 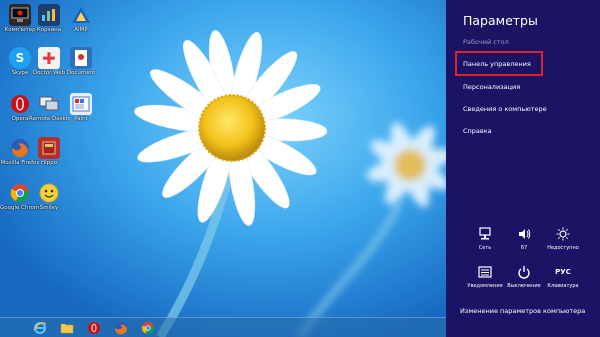 I want to click on desktop-icon-smiley: Smiley, so click(x=49, y=203).